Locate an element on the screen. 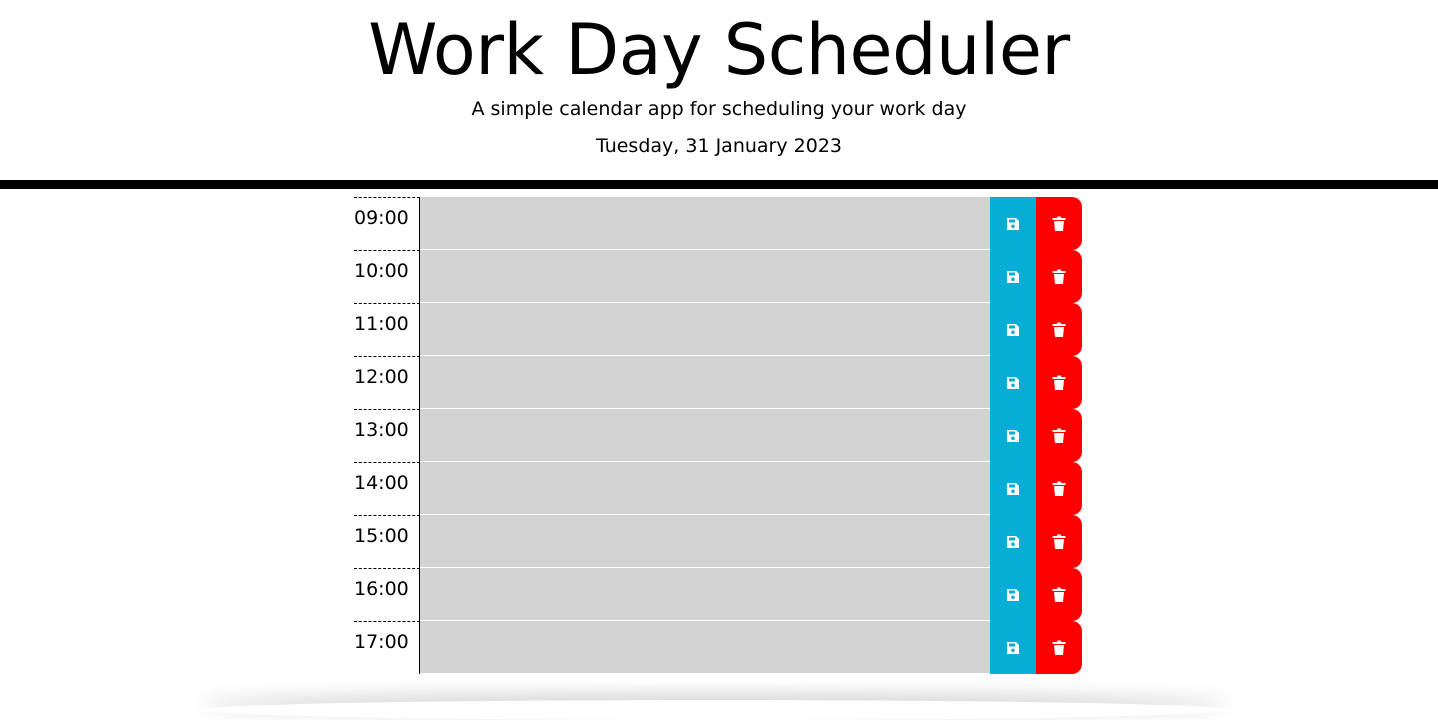 Image resolution: width=1438 pixels, height=720 pixels. current-day: Tuesday, 31 January 2023 is located at coordinates (719, 146).